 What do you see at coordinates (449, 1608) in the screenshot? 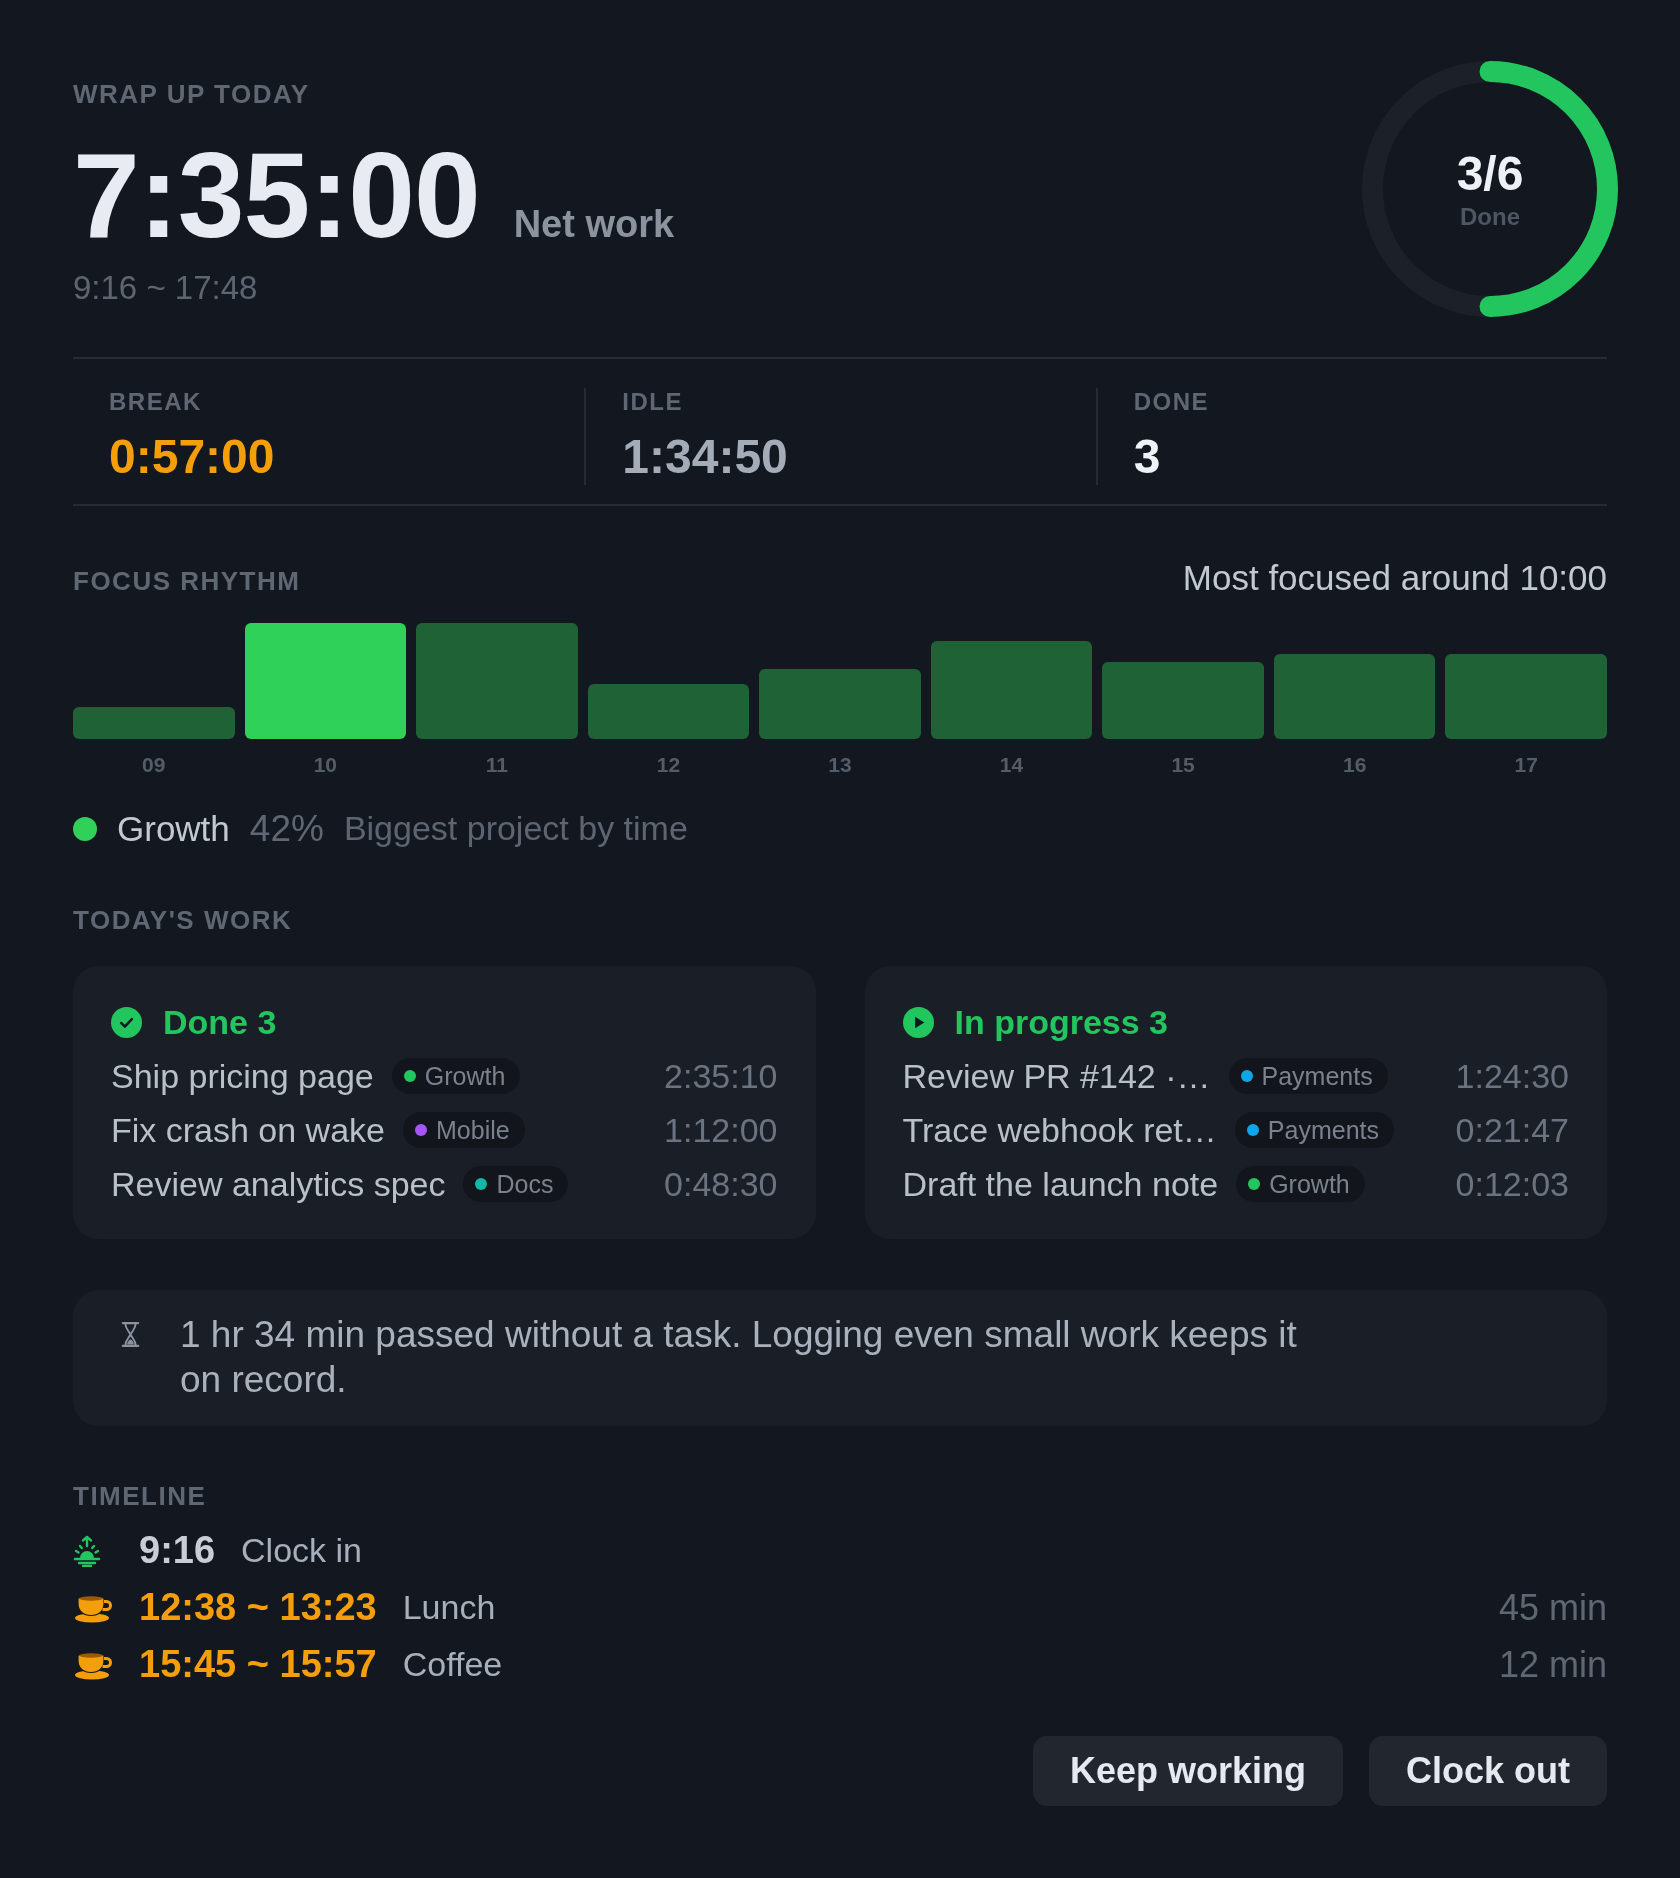
I see `event-label: Lunch` at bounding box center [449, 1608].